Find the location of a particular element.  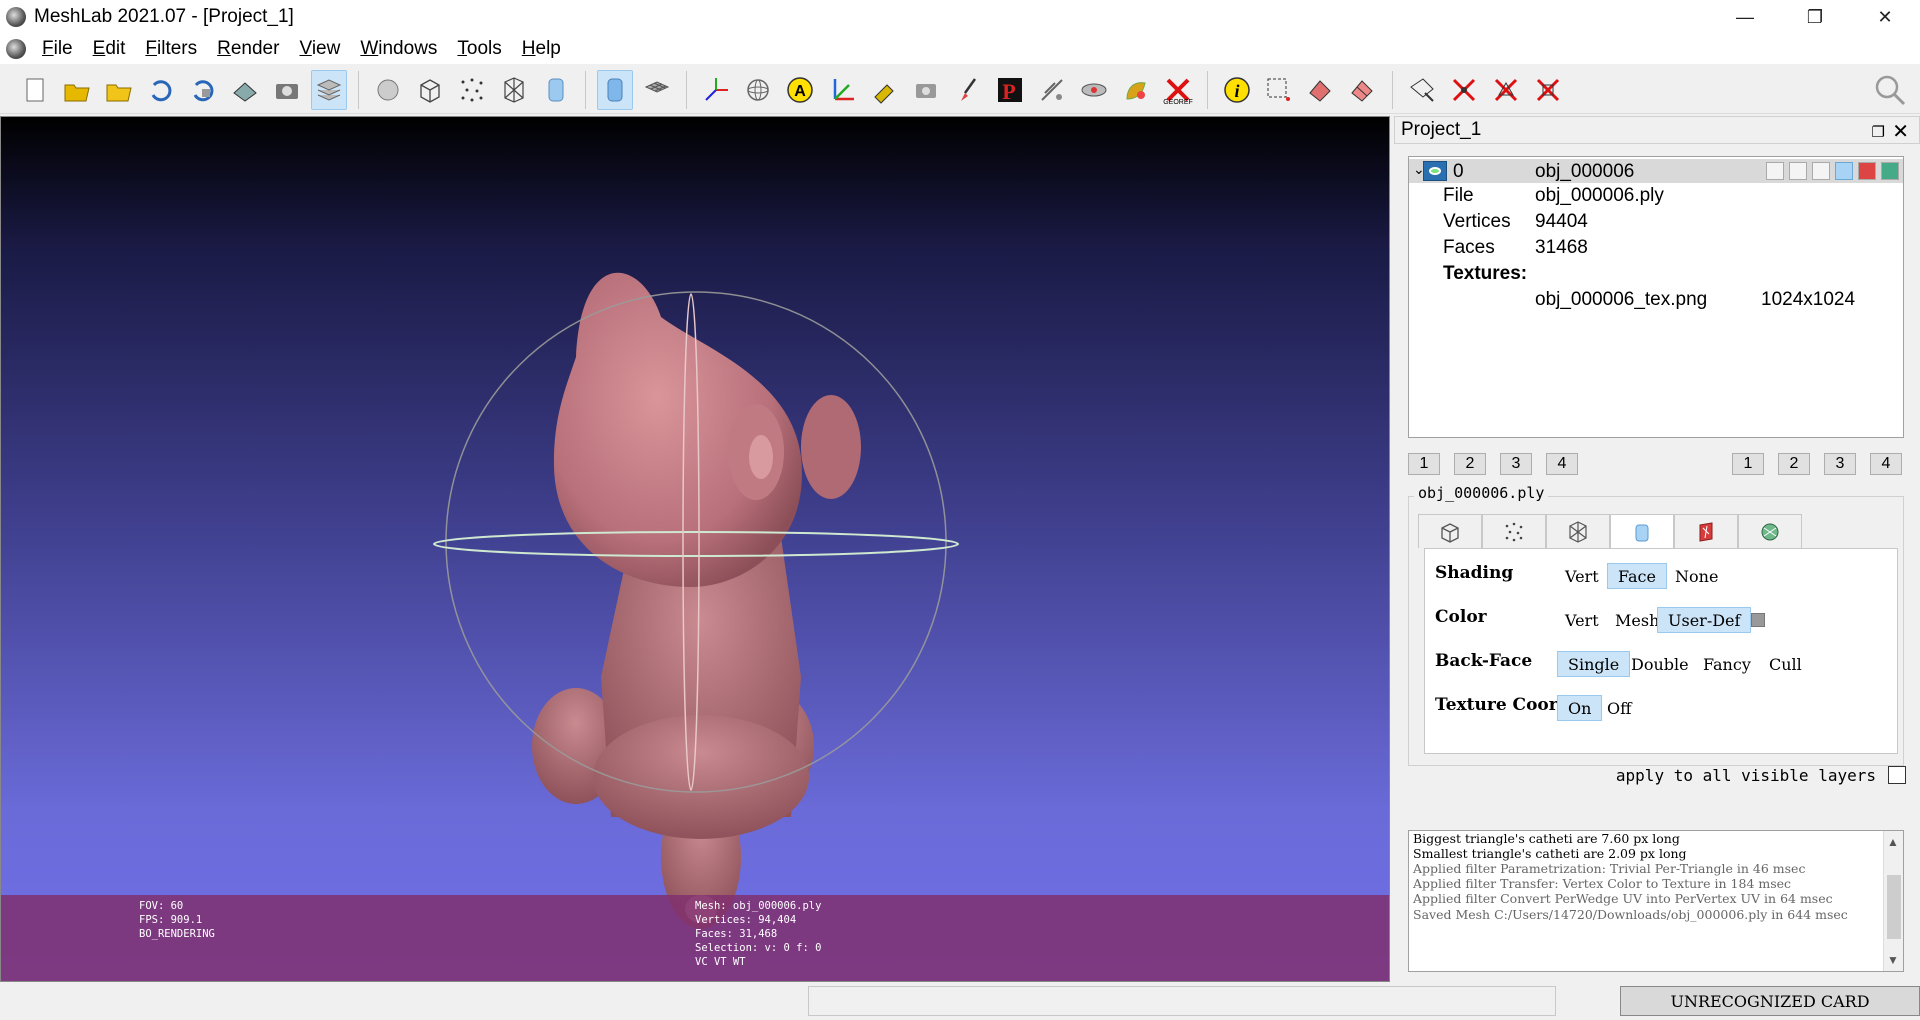

tab-bbox is located at coordinates (1450, 531).